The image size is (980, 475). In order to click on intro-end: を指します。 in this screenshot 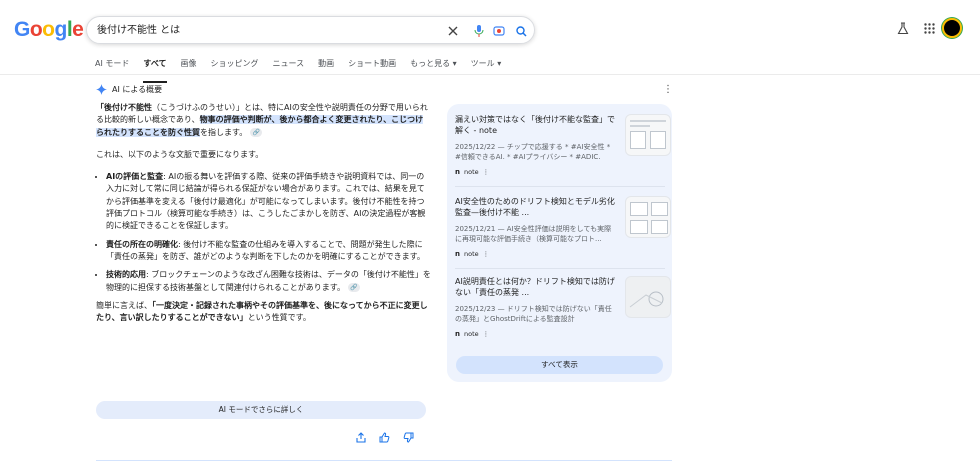, I will do `click(224, 132)`.